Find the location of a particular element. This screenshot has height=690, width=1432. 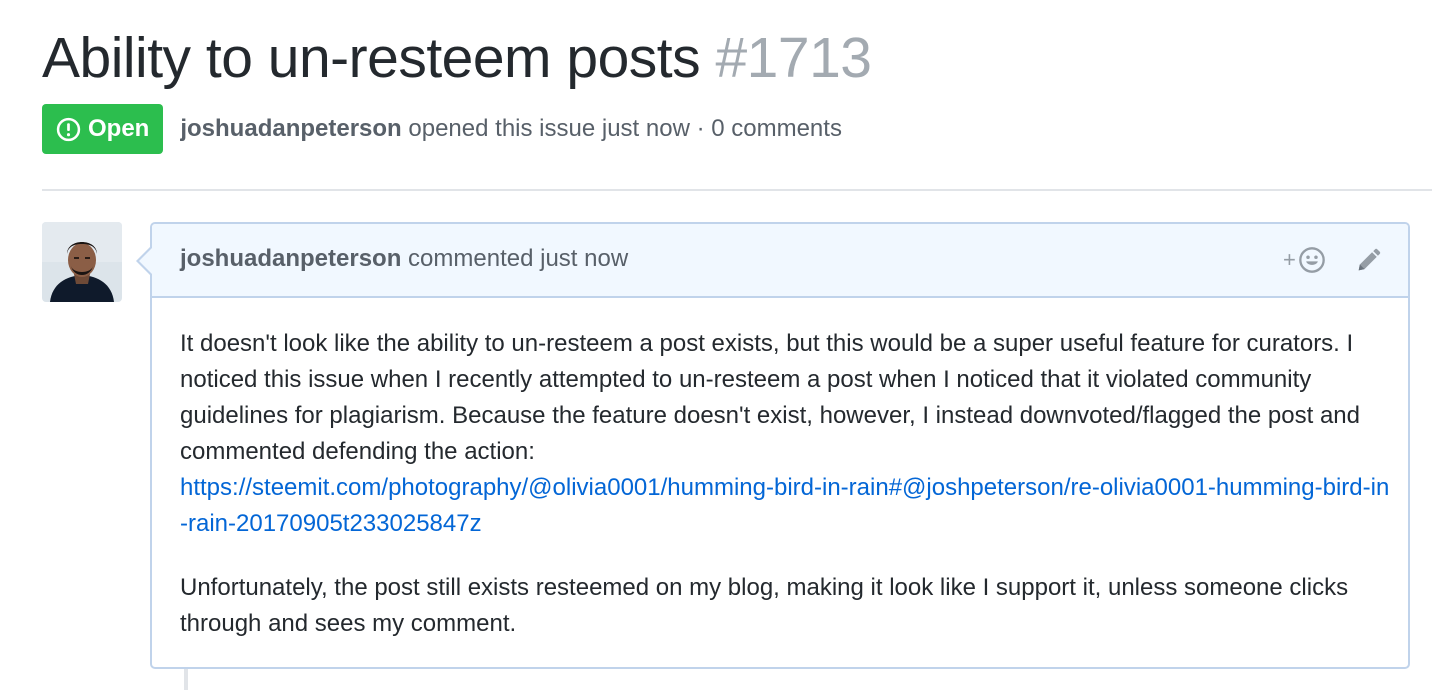

edit-comment-button is located at coordinates (1368, 263).